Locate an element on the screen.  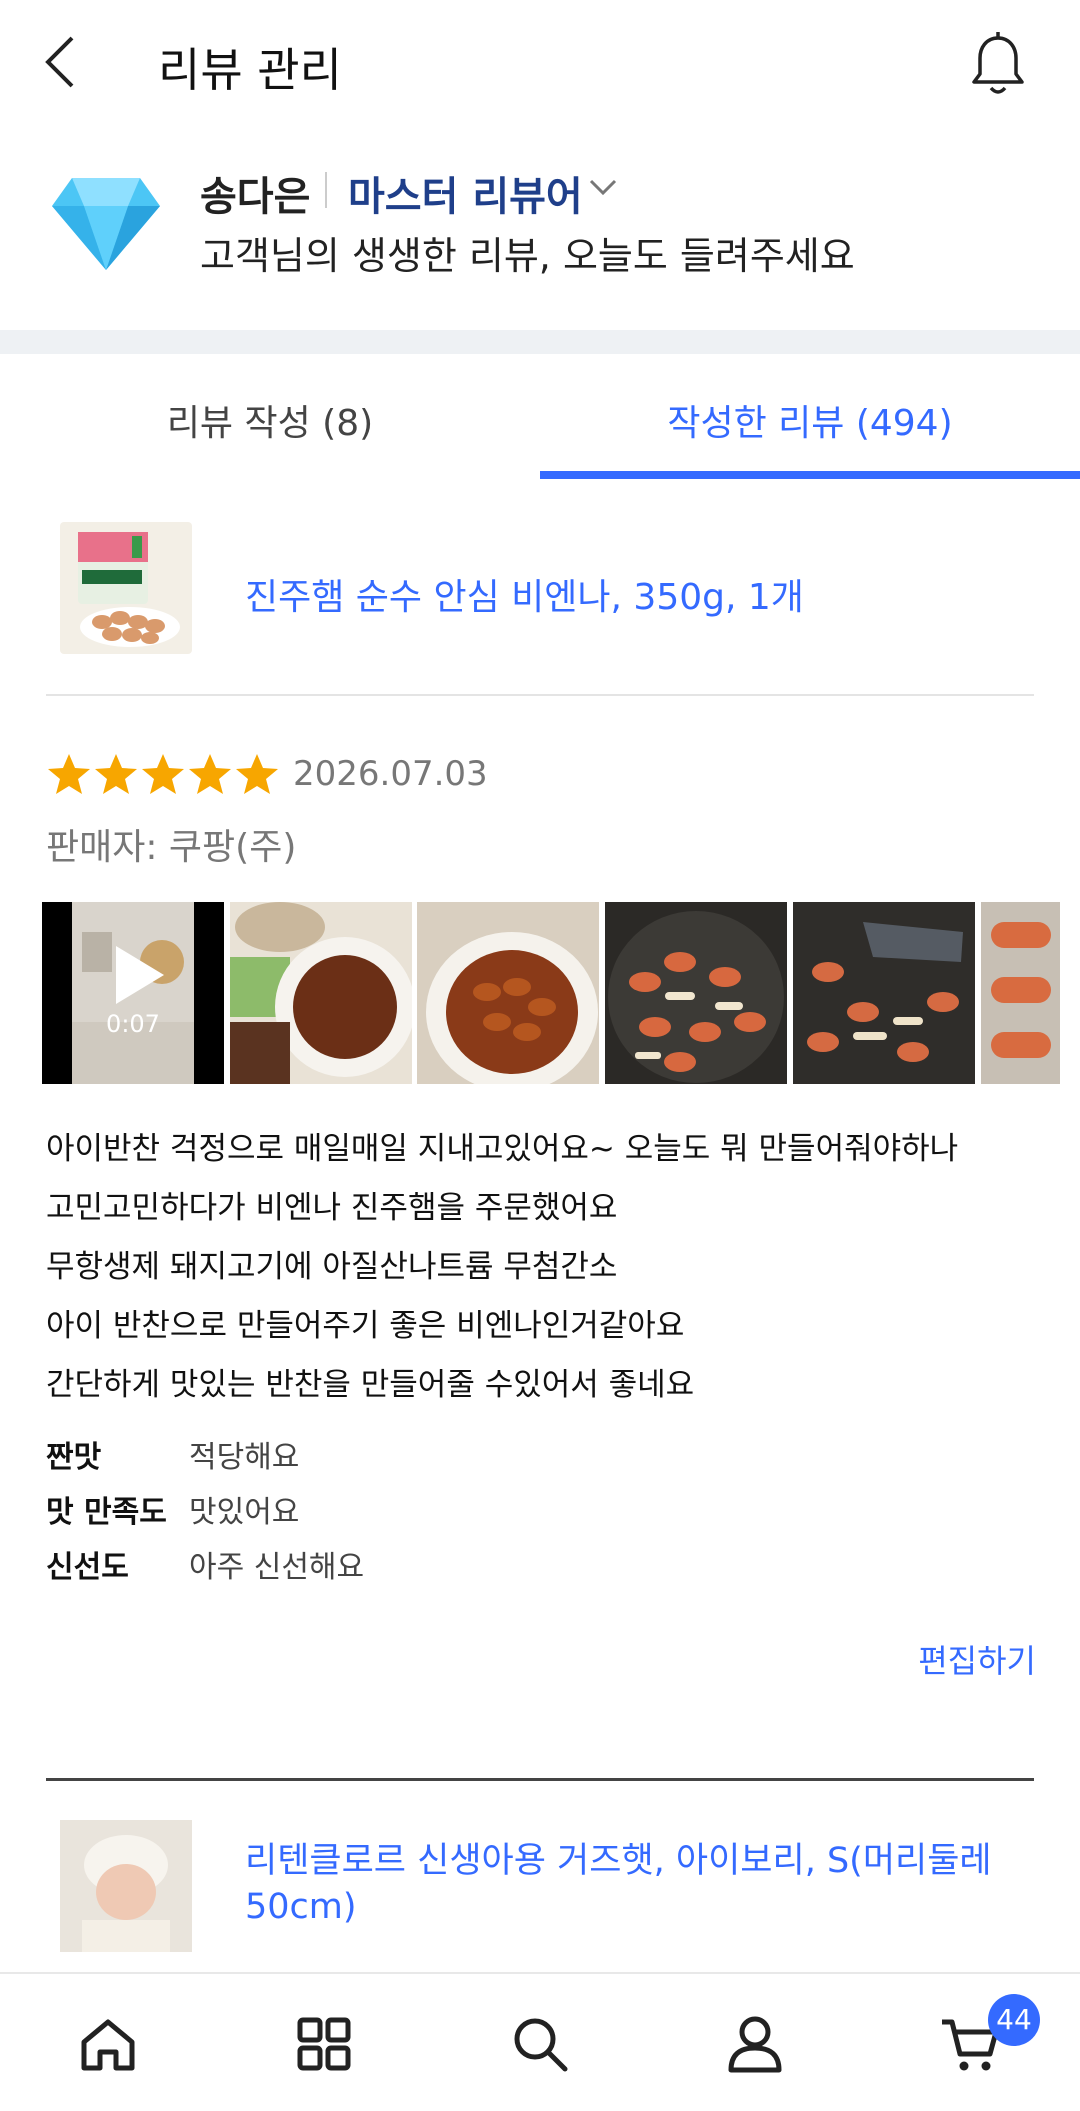
review-text-line: 간단하게 맛있는 반찬을 만들어줄 수있어서 좋네요 is located at coordinates (370, 1385).